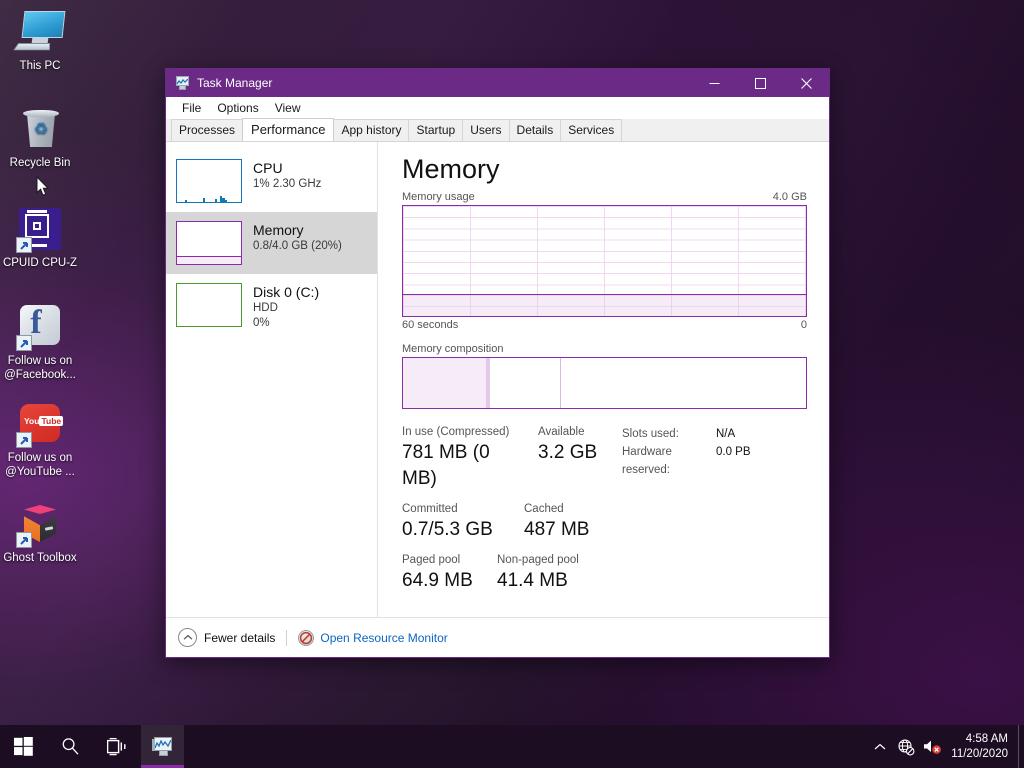 This screenshot has width=1024, height=768. What do you see at coordinates (733, 452) in the screenshot?
I see `hardware-reserved-value: 0.0 PB` at bounding box center [733, 452].